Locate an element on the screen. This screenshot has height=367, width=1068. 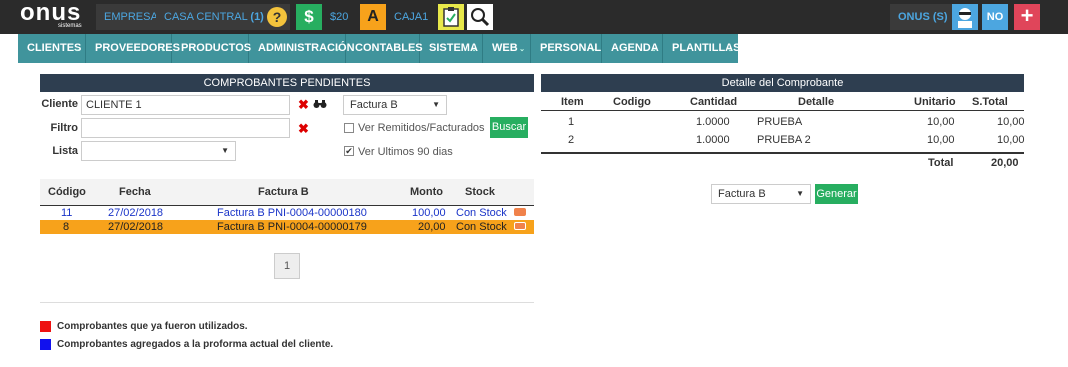
tipo-select: Factura B ▼ is located at coordinates (395, 105).